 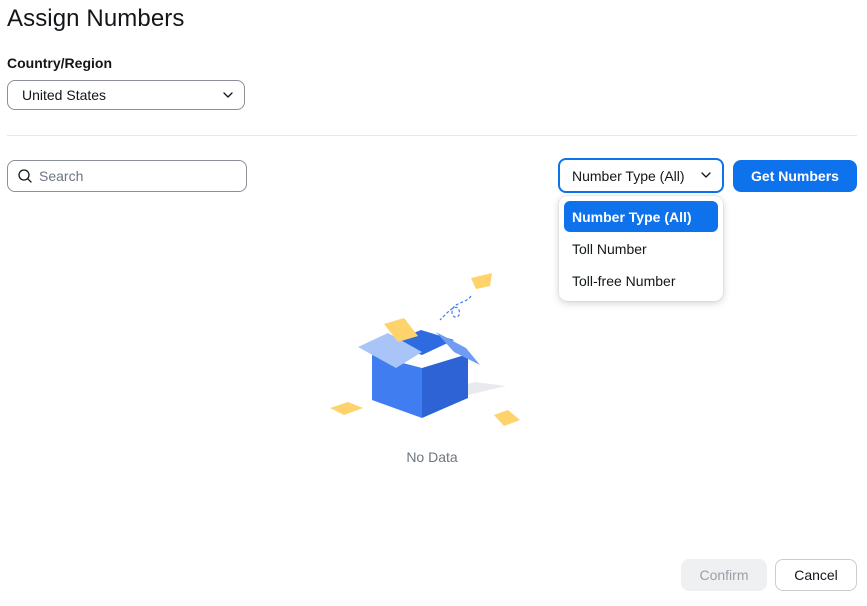 I want to click on get-numbers-button: Get Numbers, so click(x=795, y=176).